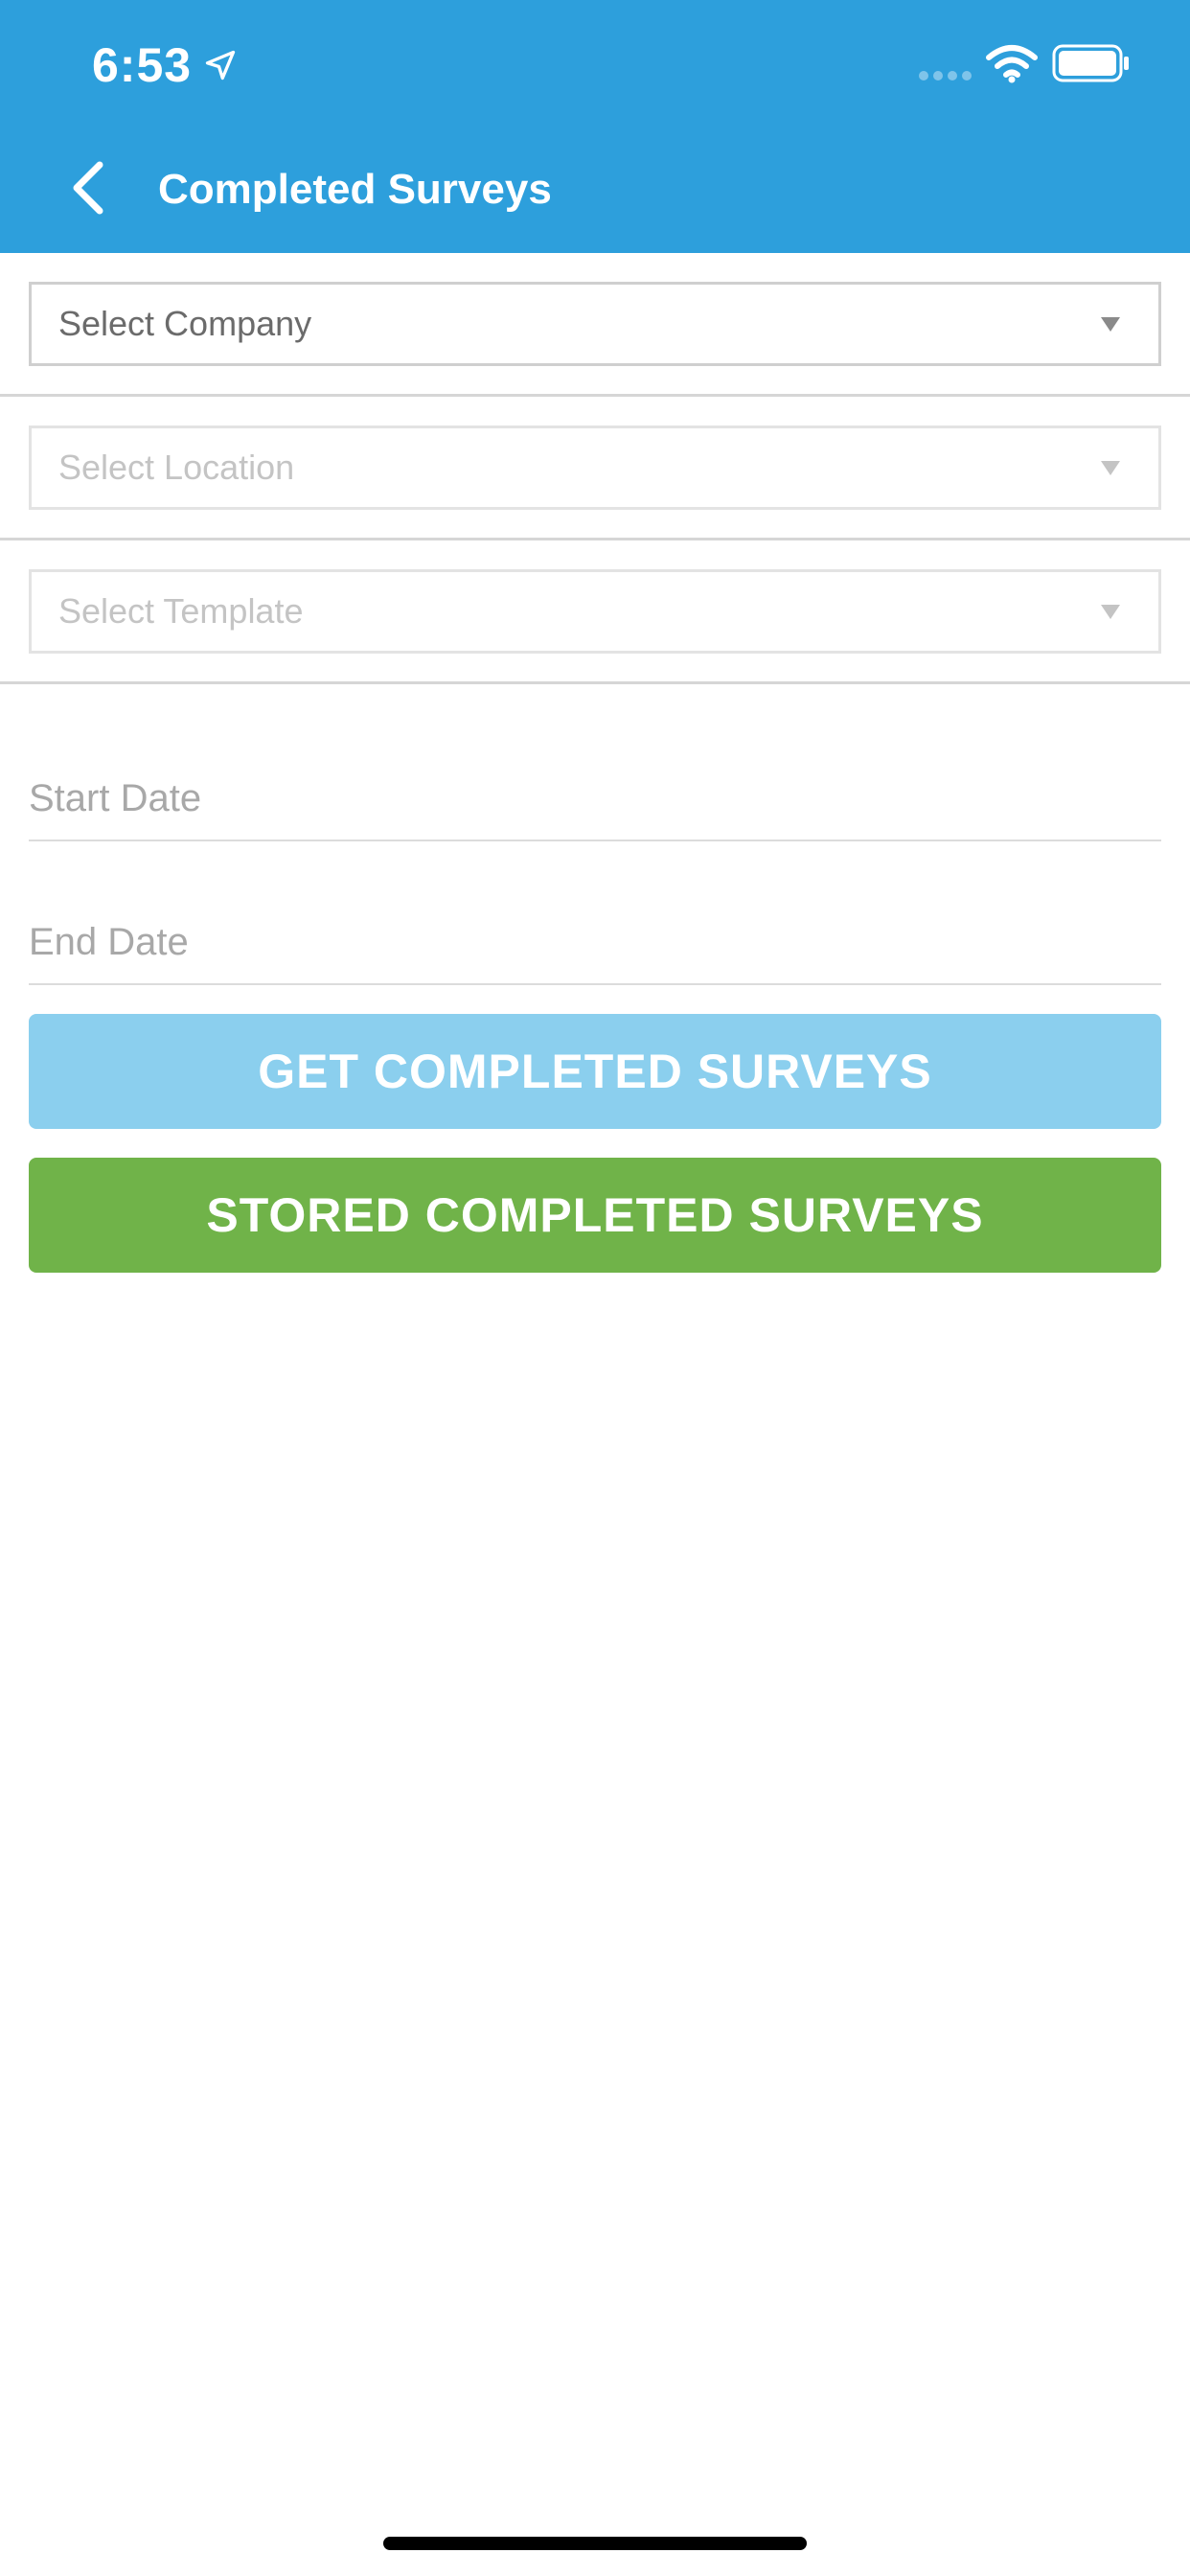 The width and height of the screenshot is (1190, 2576). Describe the element at coordinates (595, 932) in the screenshot. I see `end-date-field: End Date` at that location.